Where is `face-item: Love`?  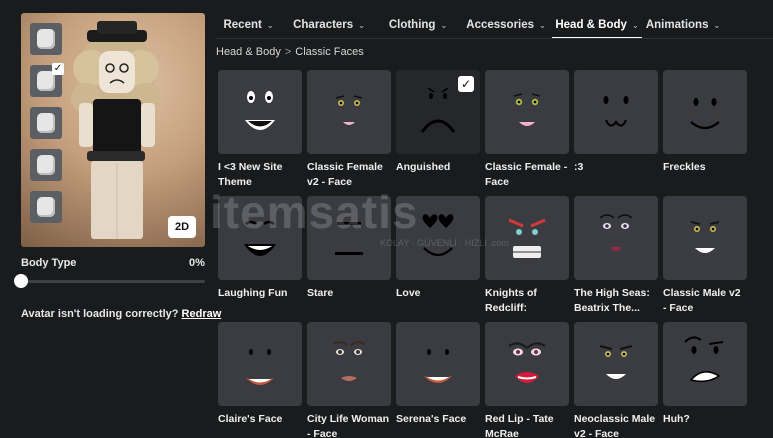 face-item: Love is located at coordinates (438, 256).